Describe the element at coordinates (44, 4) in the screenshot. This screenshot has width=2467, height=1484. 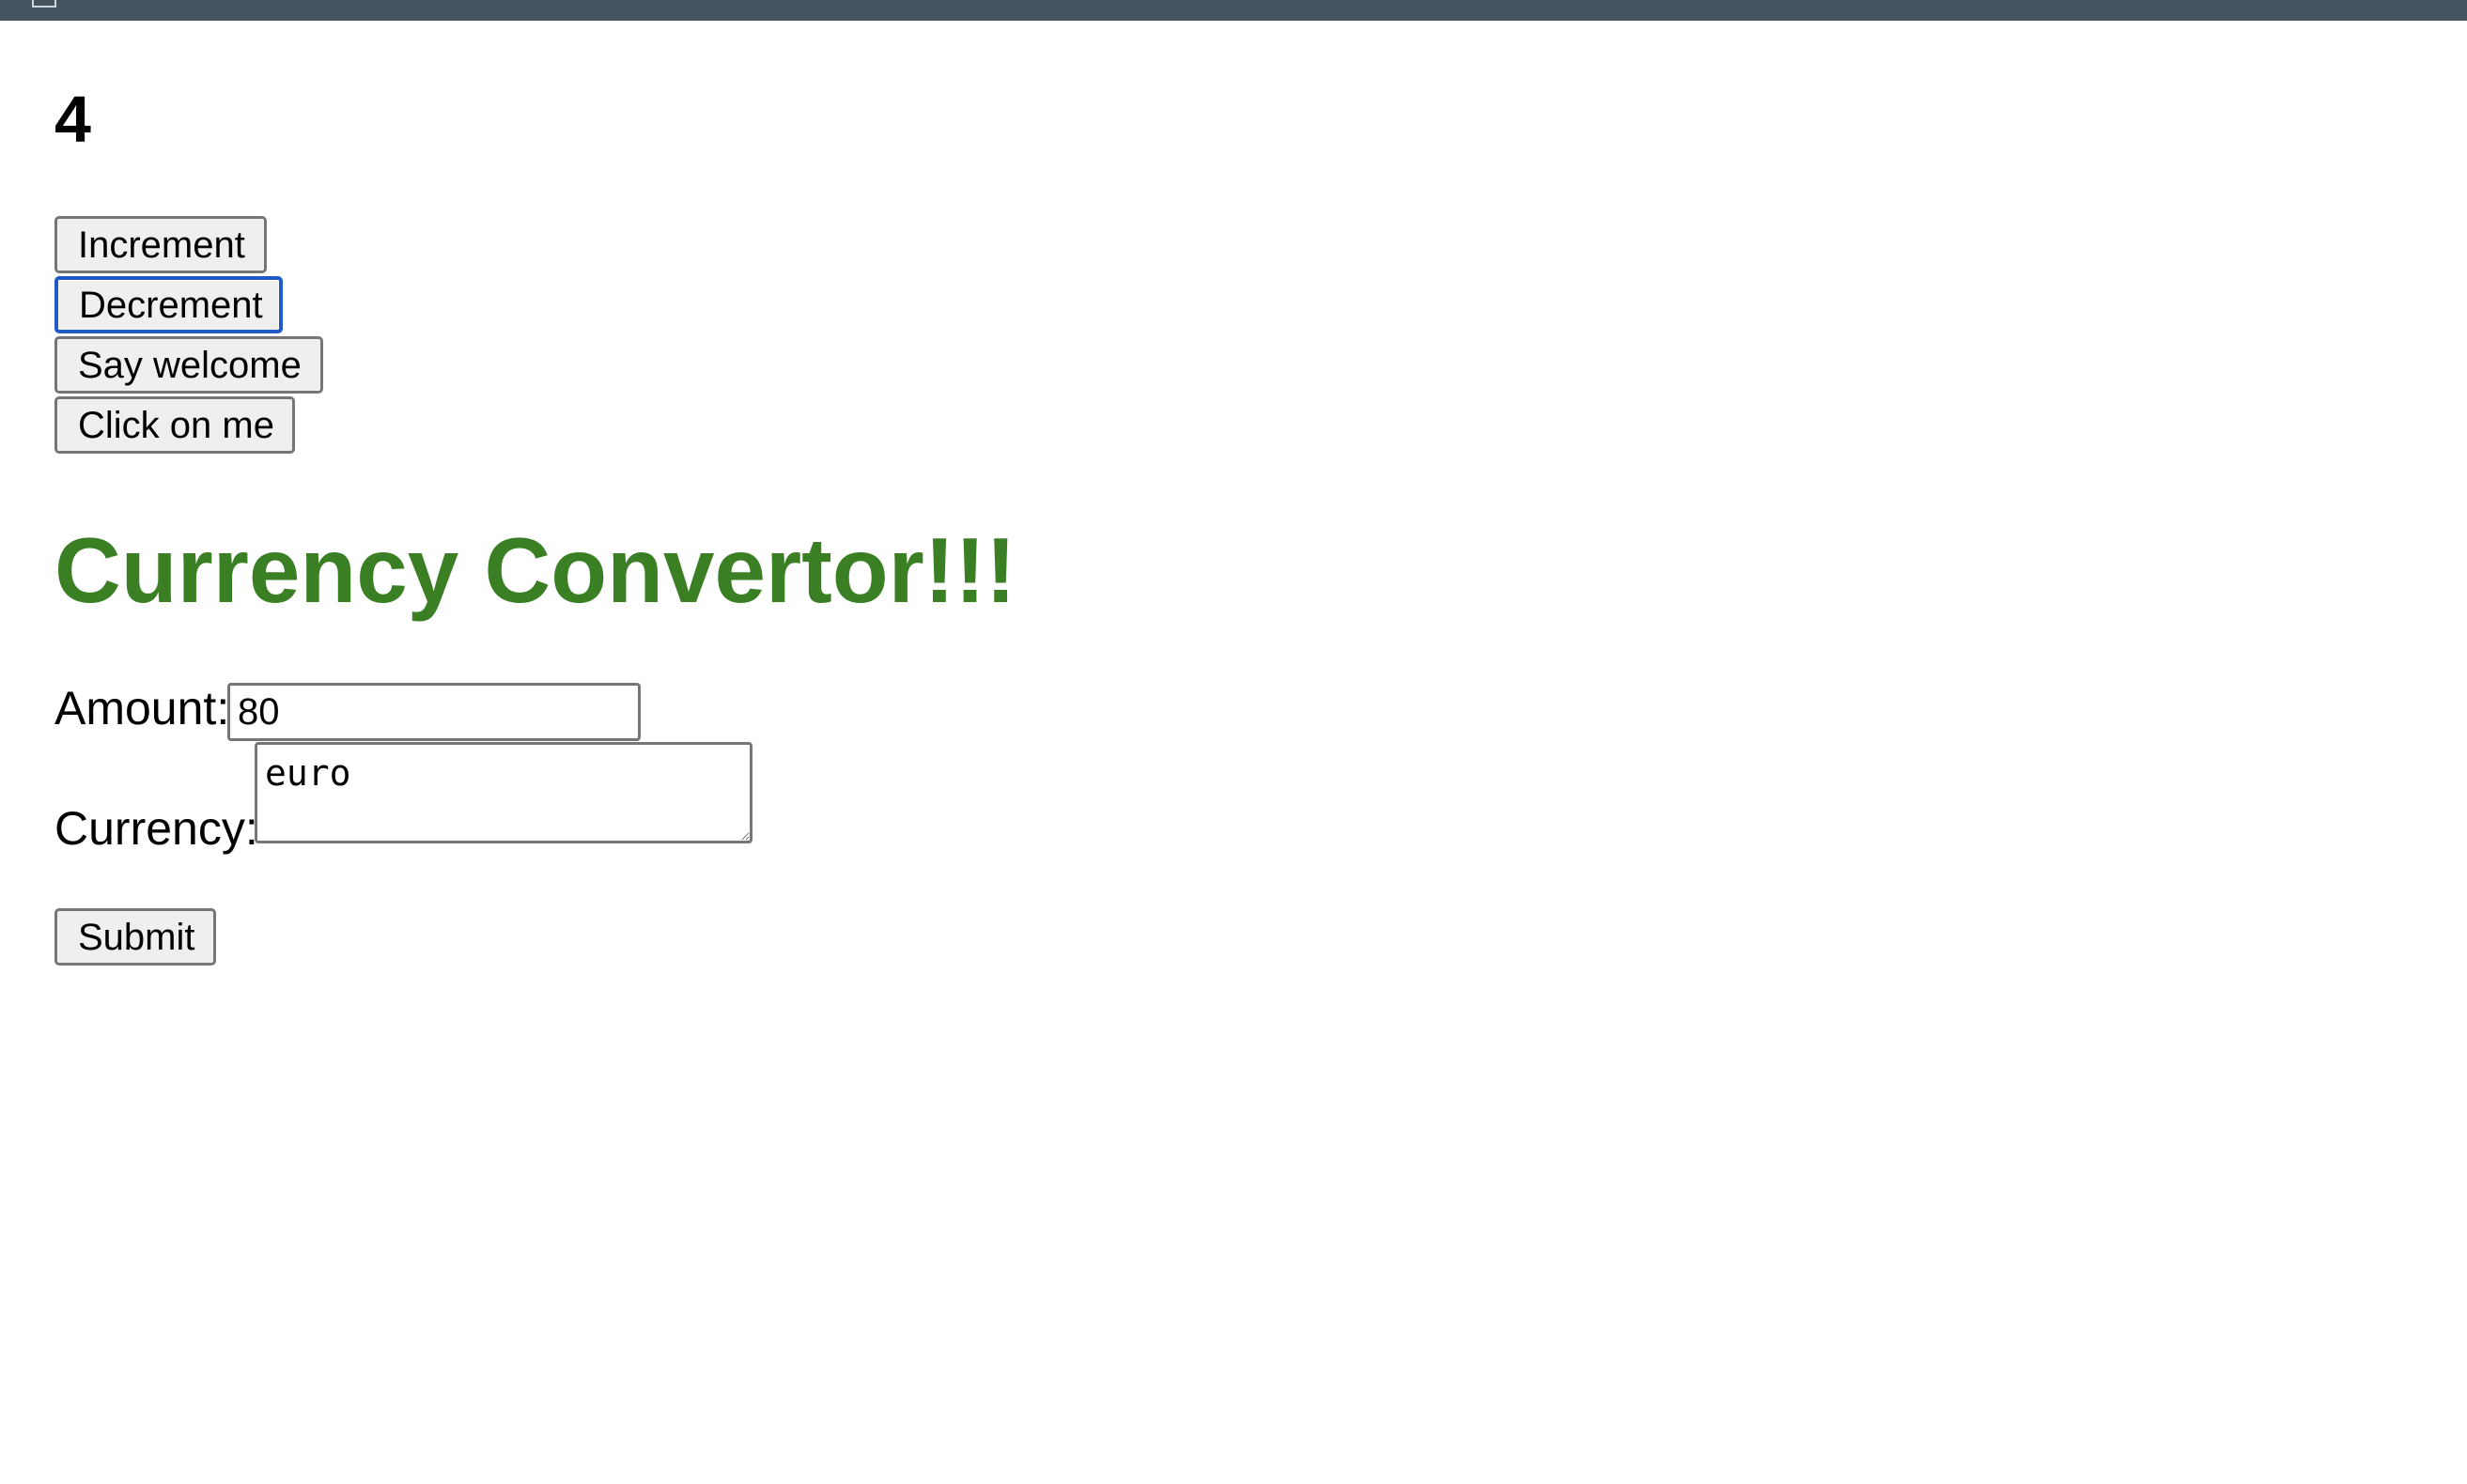
I see `sidebar-icon` at that location.